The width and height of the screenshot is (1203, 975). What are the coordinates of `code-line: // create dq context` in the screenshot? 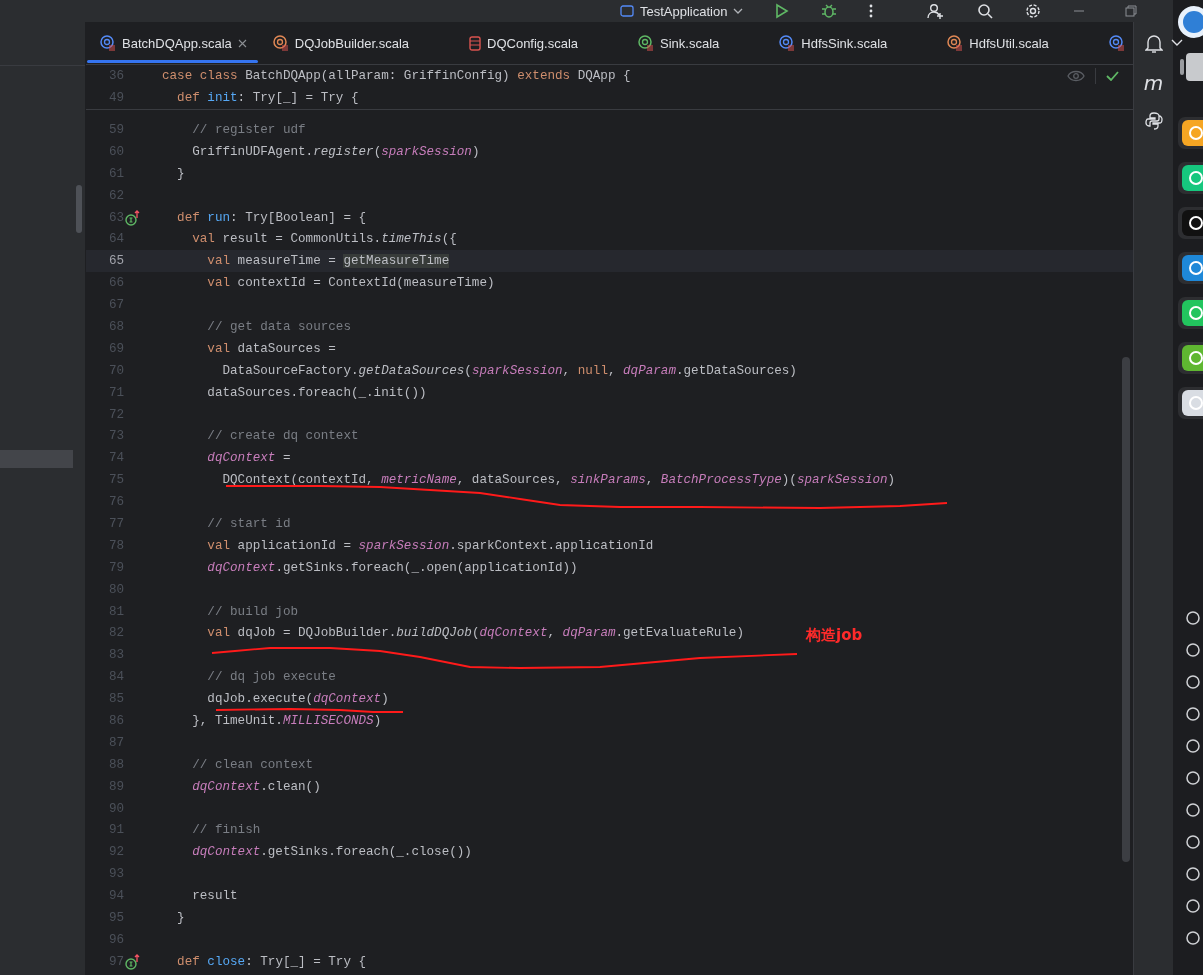 It's located at (282, 436).